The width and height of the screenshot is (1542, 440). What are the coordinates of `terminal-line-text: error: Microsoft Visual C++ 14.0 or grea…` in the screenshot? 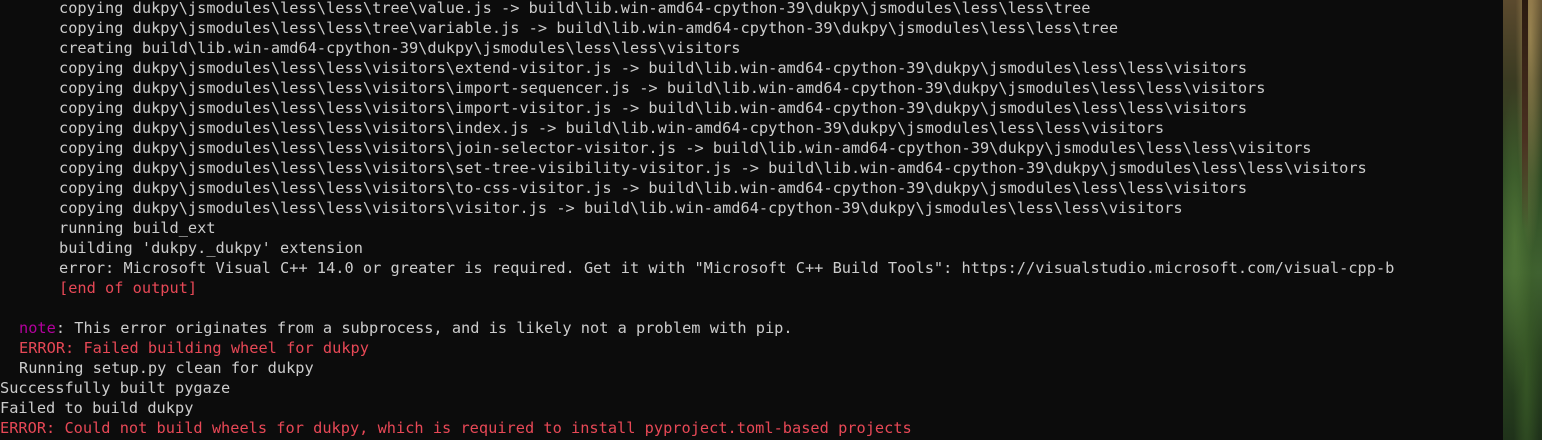 It's located at (727, 268).